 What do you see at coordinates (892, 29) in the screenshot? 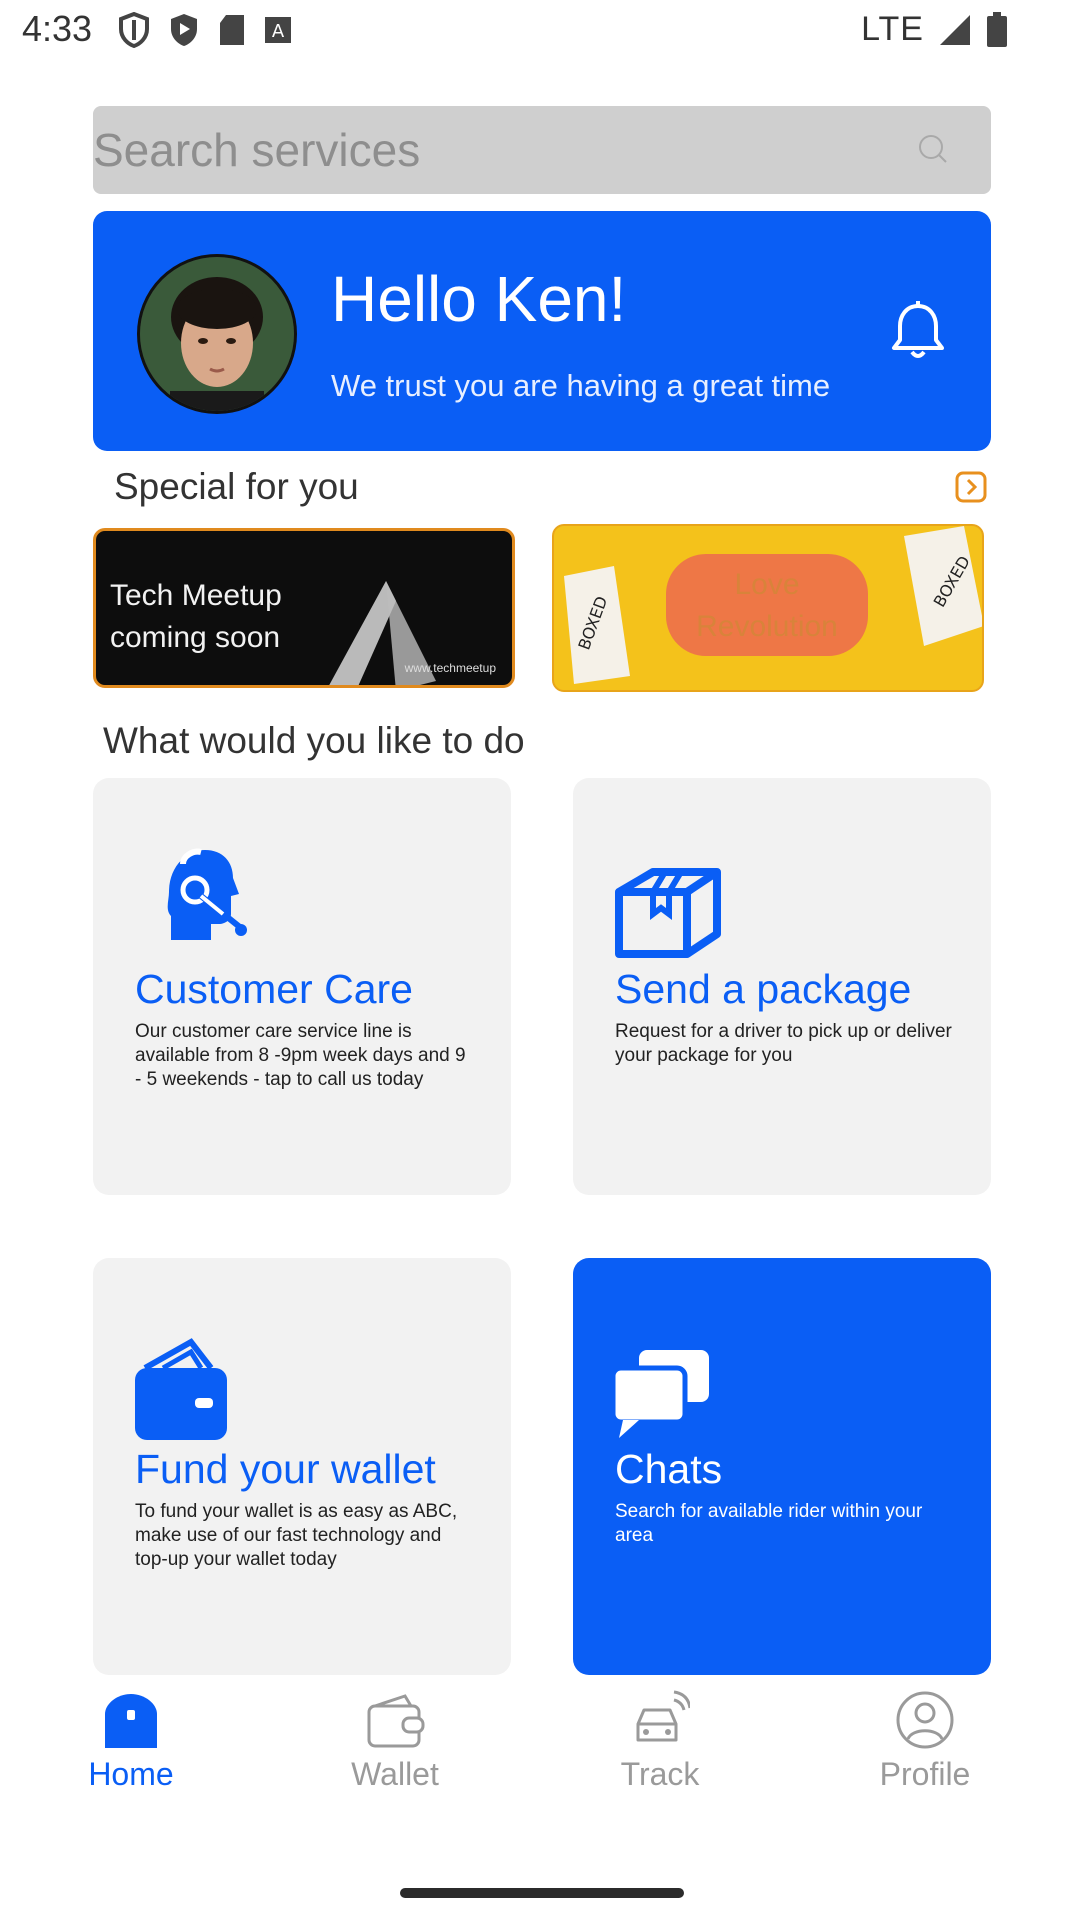
I see `network-type: LTE` at bounding box center [892, 29].